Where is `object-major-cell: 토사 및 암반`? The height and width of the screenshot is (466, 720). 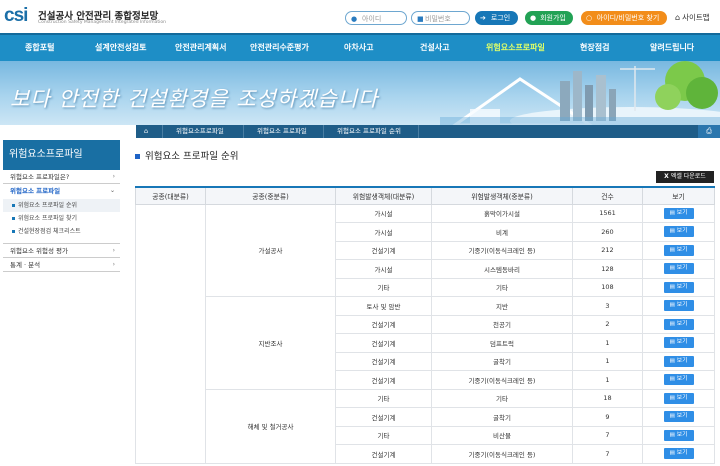 object-major-cell: 토사 및 암반 is located at coordinates (383, 306).